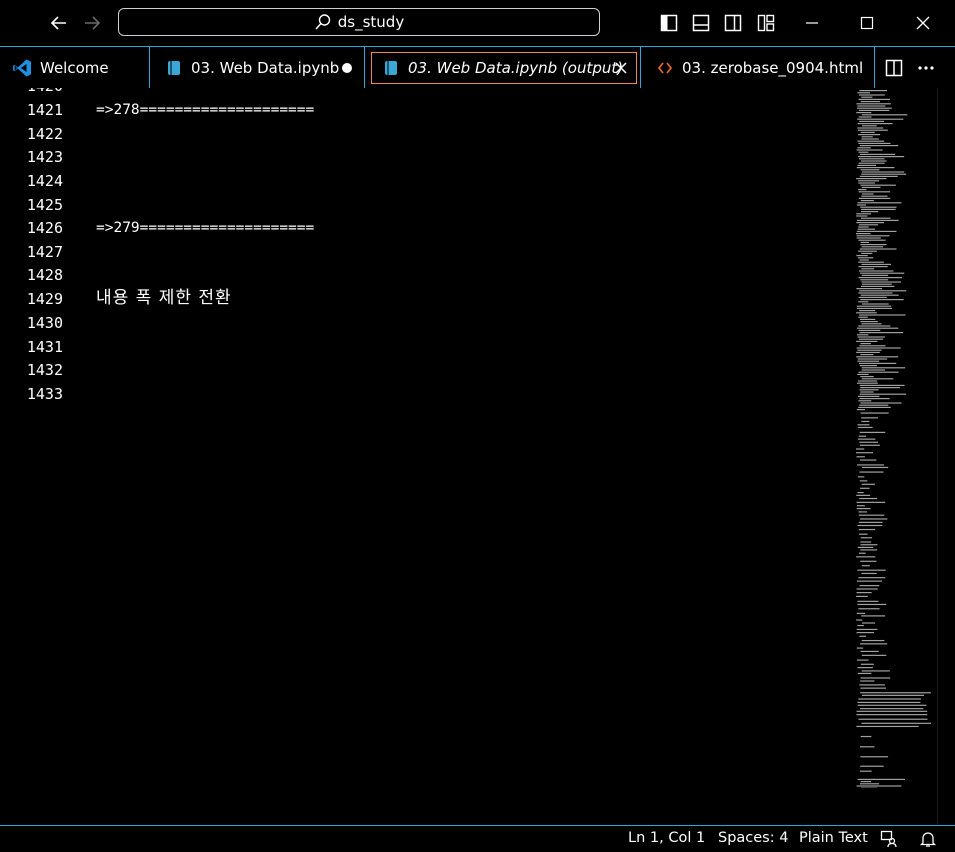 This screenshot has height=852, width=955. Describe the element at coordinates (894, 68) in the screenshot. I see `split-editor-icon` at that location.